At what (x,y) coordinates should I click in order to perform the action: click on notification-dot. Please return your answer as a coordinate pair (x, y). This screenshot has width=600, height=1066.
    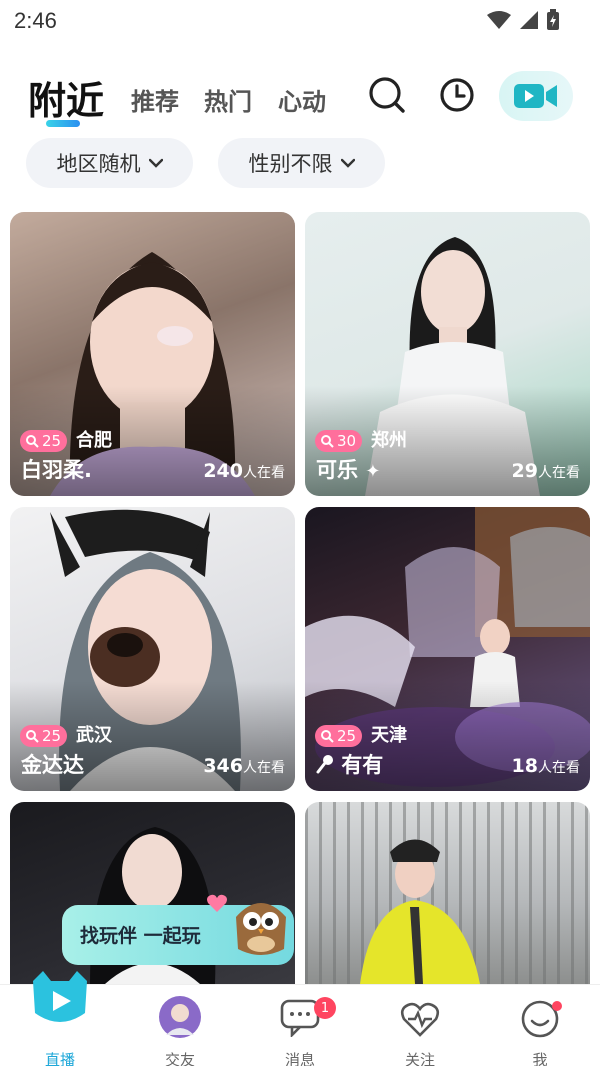
    Looking at the image, I should click on (557, 1006).